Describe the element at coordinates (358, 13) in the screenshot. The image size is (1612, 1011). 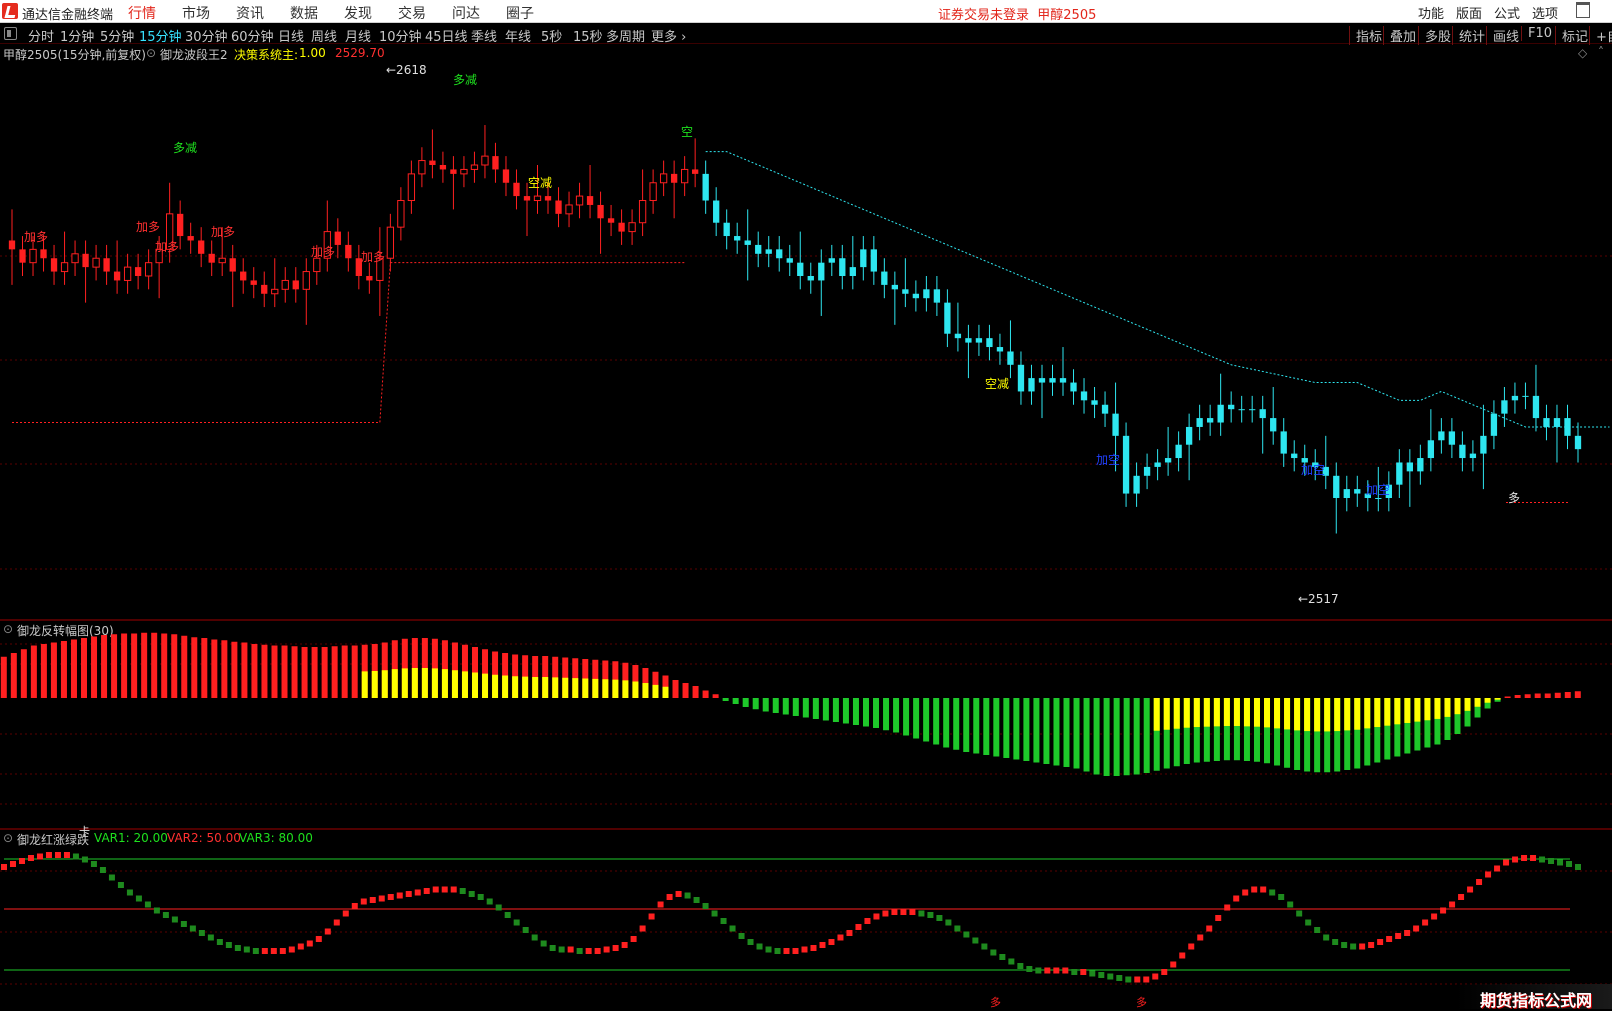
I see `menu-tab-discover: 发现` at that location.